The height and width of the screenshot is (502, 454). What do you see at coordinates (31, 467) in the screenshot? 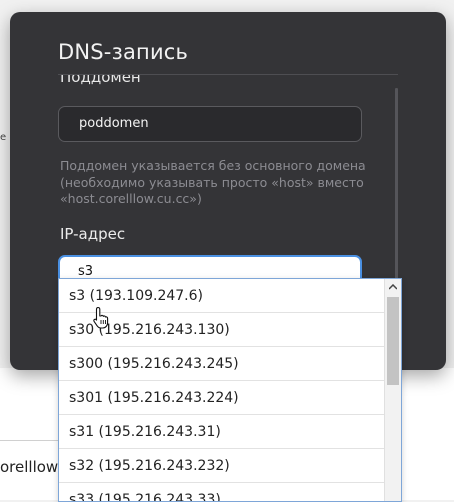
I see `background-host-text: orelllow.` at bounding box center [31, 467].